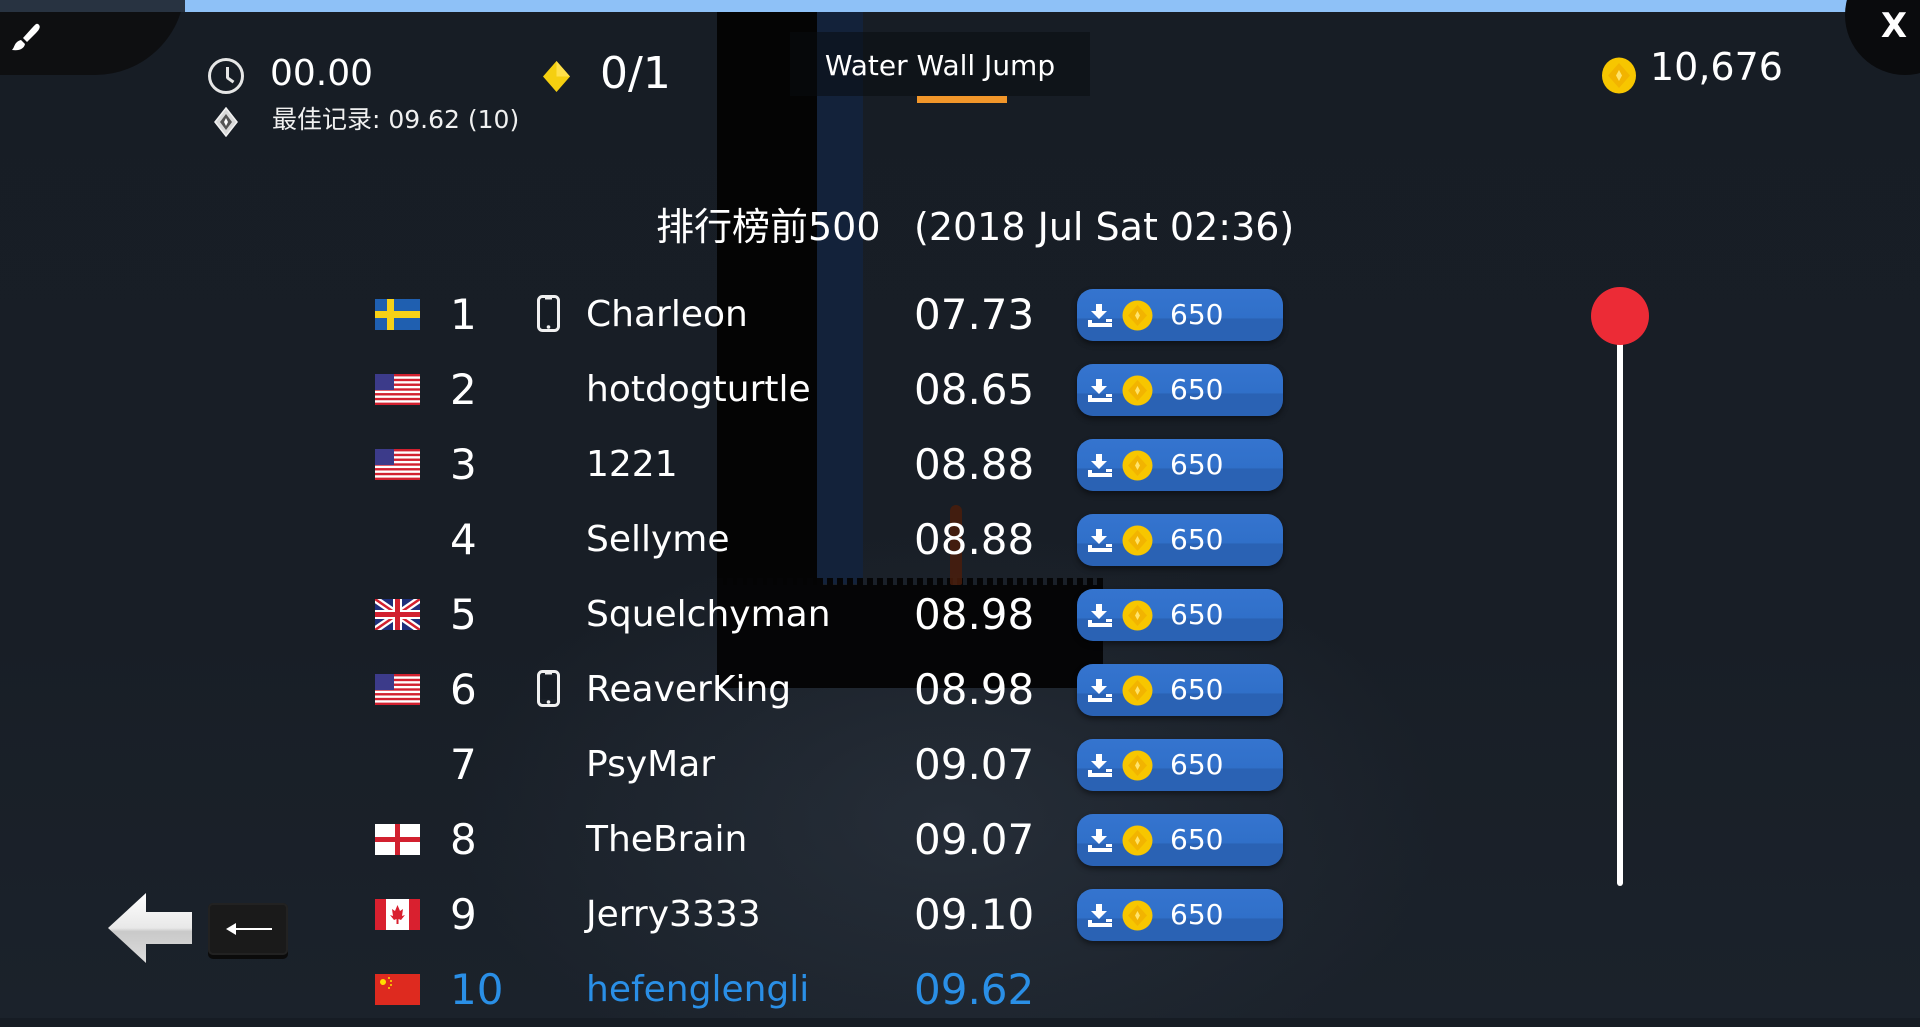 This screenshot has height=1027, width=1920. I want to click on paint-brush-icon, so click(26, 38).